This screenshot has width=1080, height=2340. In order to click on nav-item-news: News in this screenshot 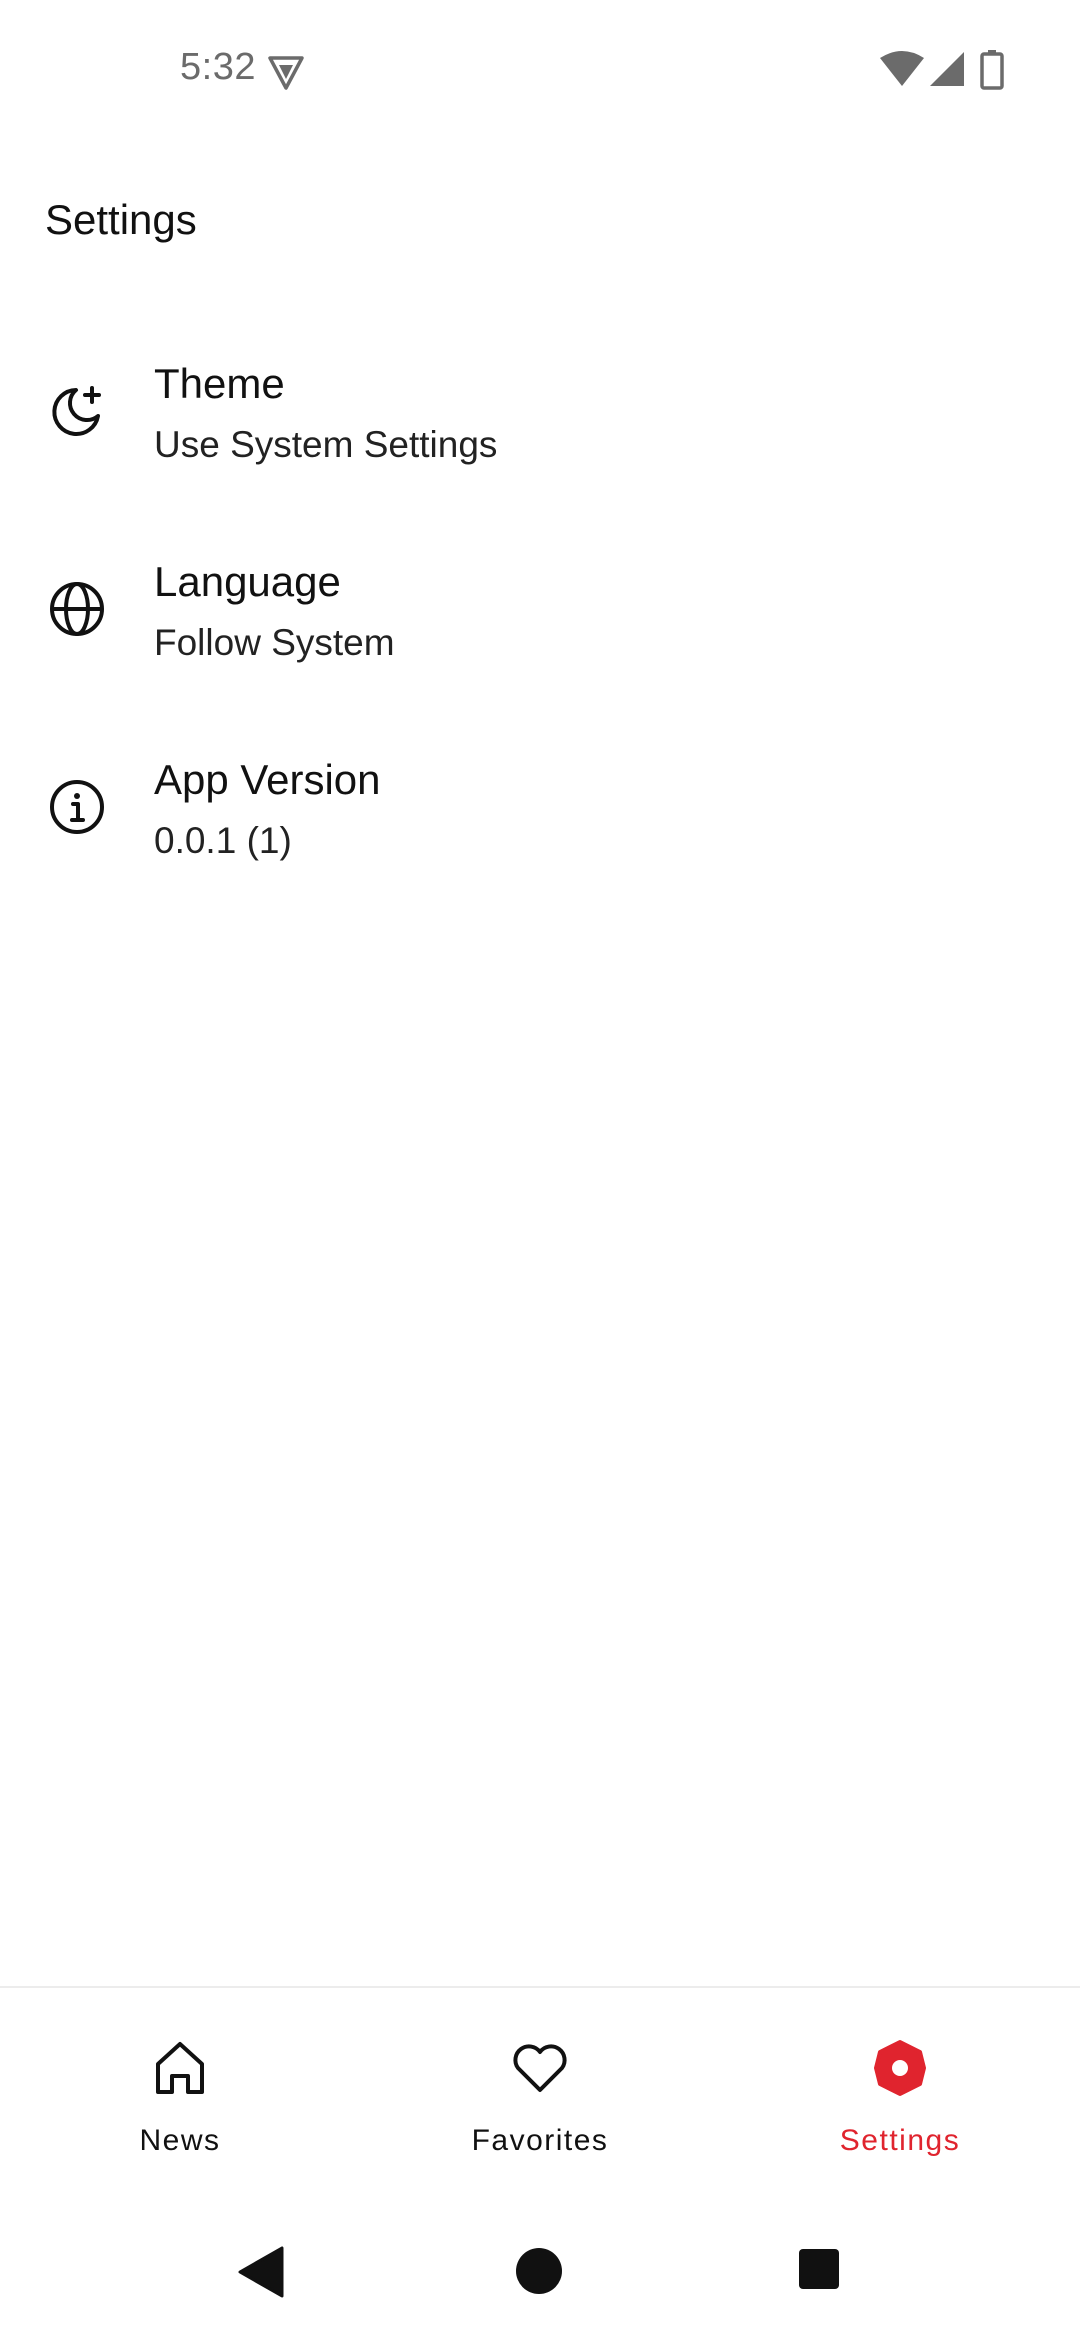, I will do `click(180, 2093)`.